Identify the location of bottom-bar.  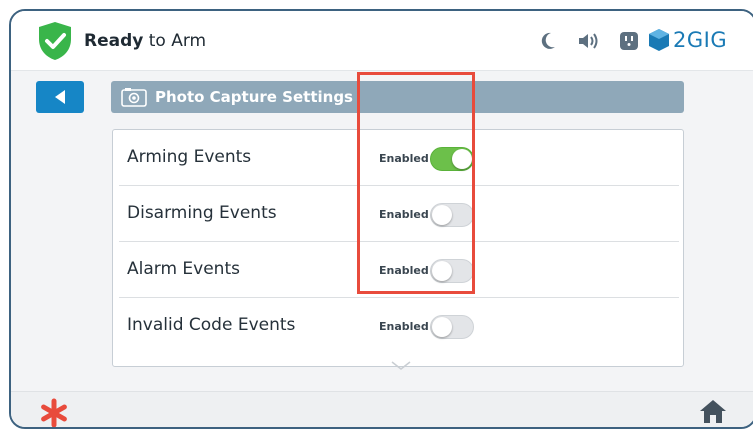
(382, 409).